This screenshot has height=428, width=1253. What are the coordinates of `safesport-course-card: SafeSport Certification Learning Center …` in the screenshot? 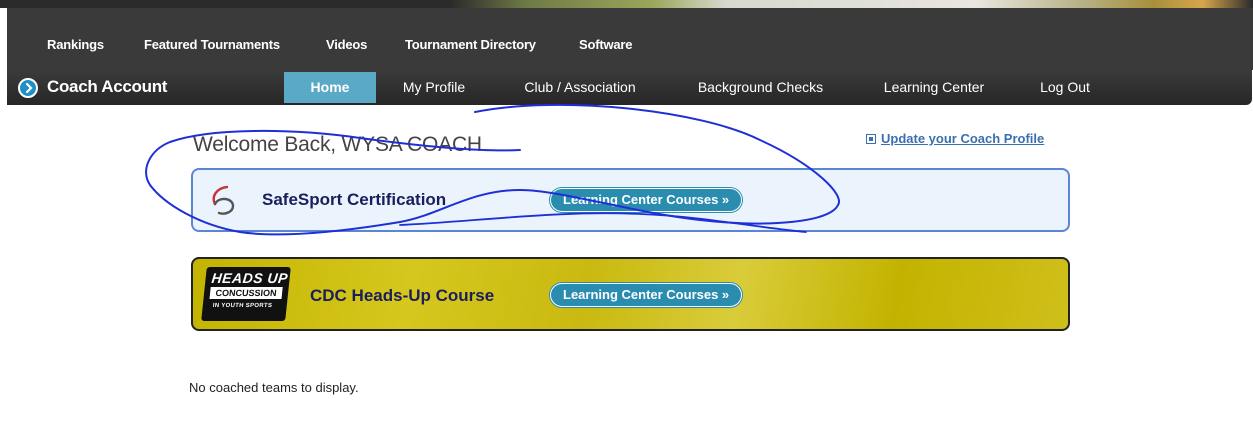 It's located at (630, 200).